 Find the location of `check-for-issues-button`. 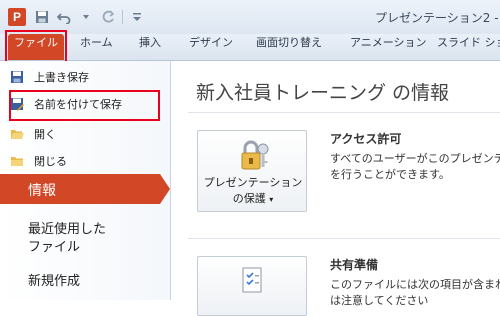

check-for-issues-button is located at coordinates (252, 286).